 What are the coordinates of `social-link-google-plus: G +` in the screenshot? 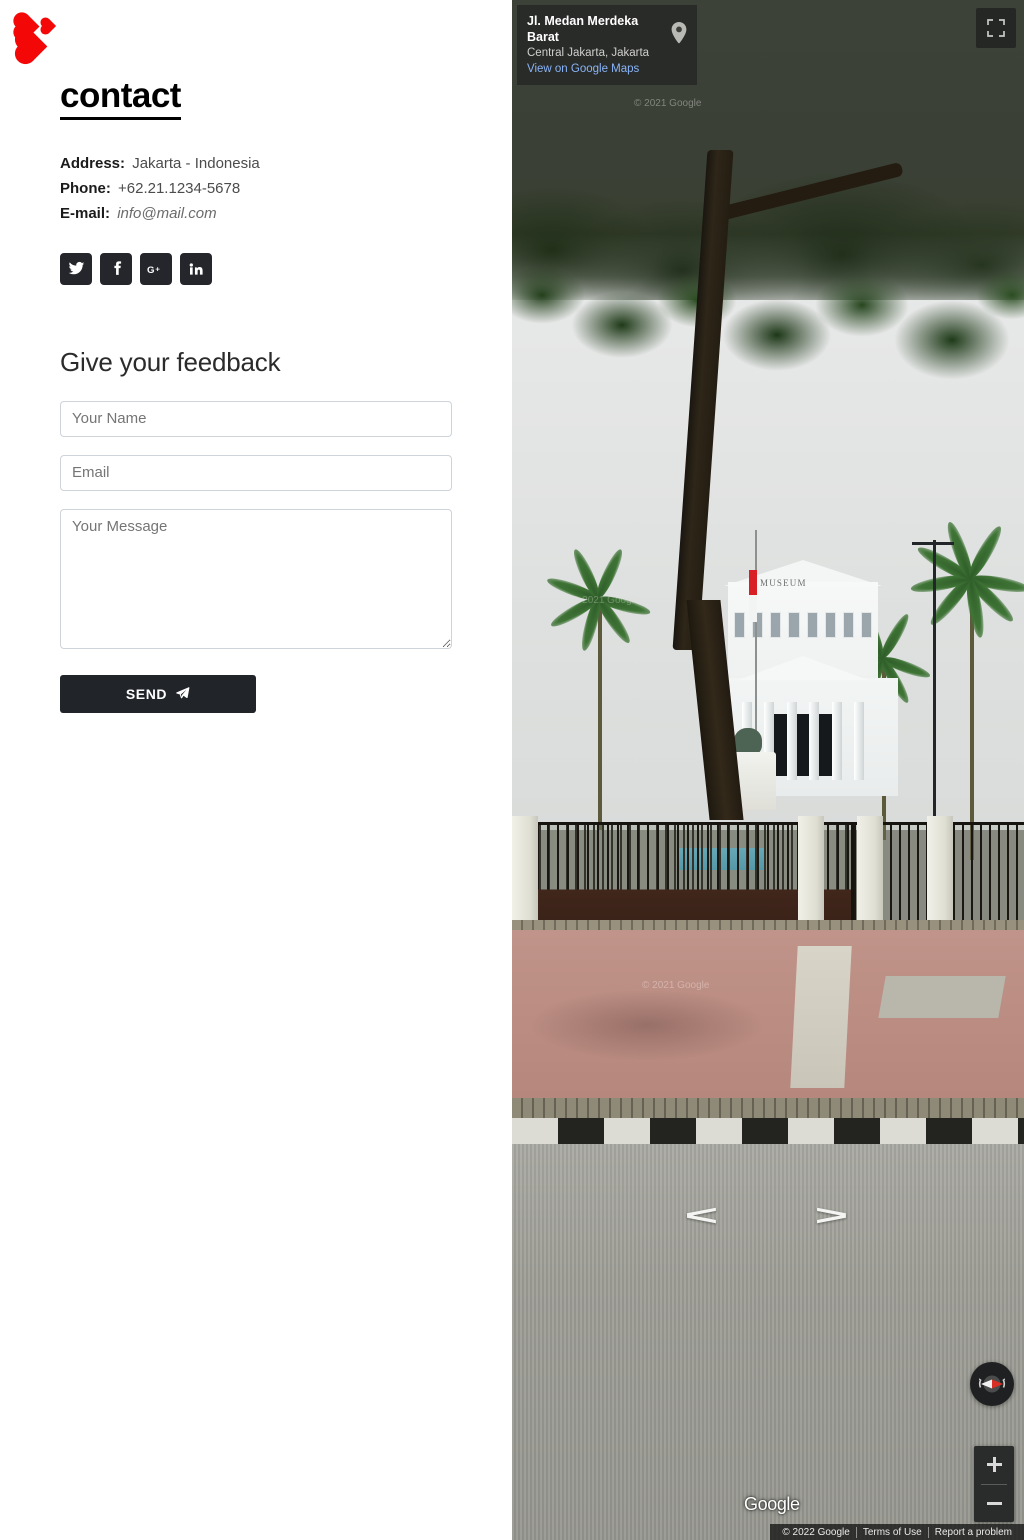 It's located at (156, 268).